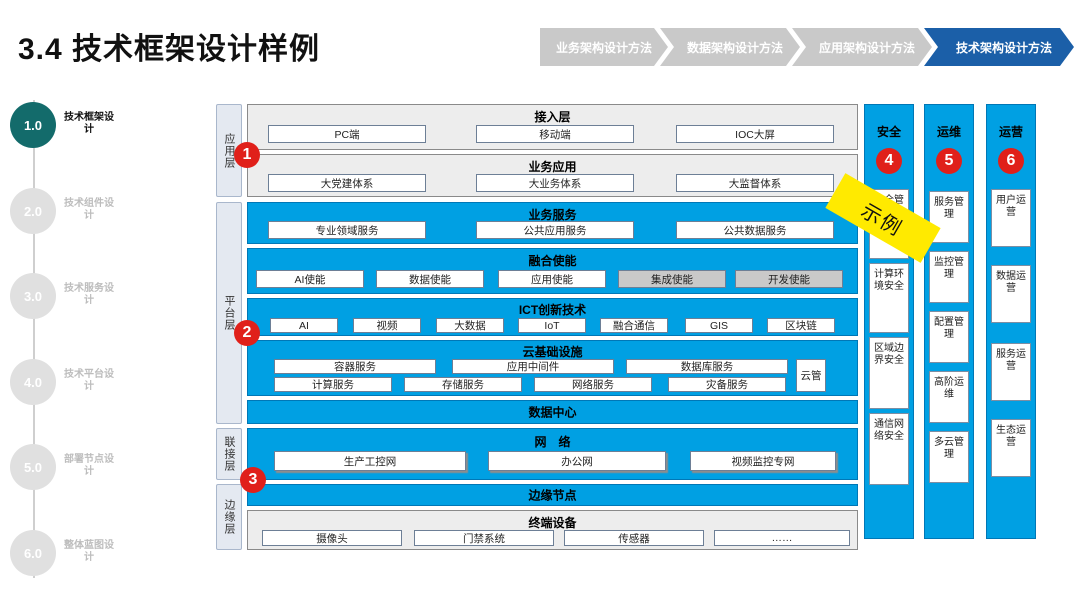  What do you see at coordinates (634, 538) in the screenshot?
I see `terminal-sensor: 传感器` at bounding box center [634, 538].